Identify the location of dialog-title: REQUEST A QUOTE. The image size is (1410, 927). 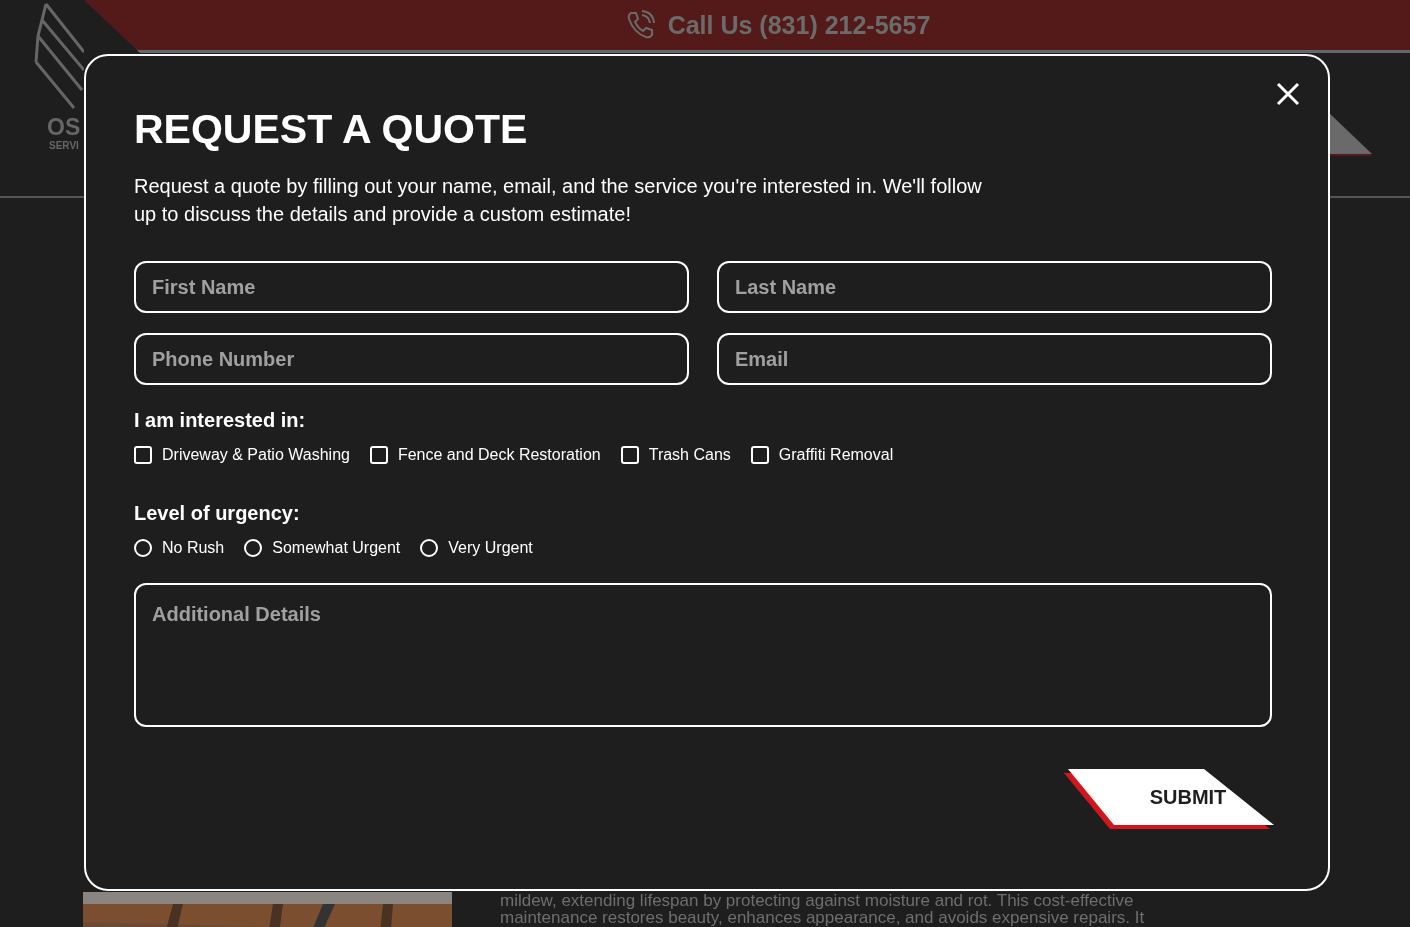
(331, 129).